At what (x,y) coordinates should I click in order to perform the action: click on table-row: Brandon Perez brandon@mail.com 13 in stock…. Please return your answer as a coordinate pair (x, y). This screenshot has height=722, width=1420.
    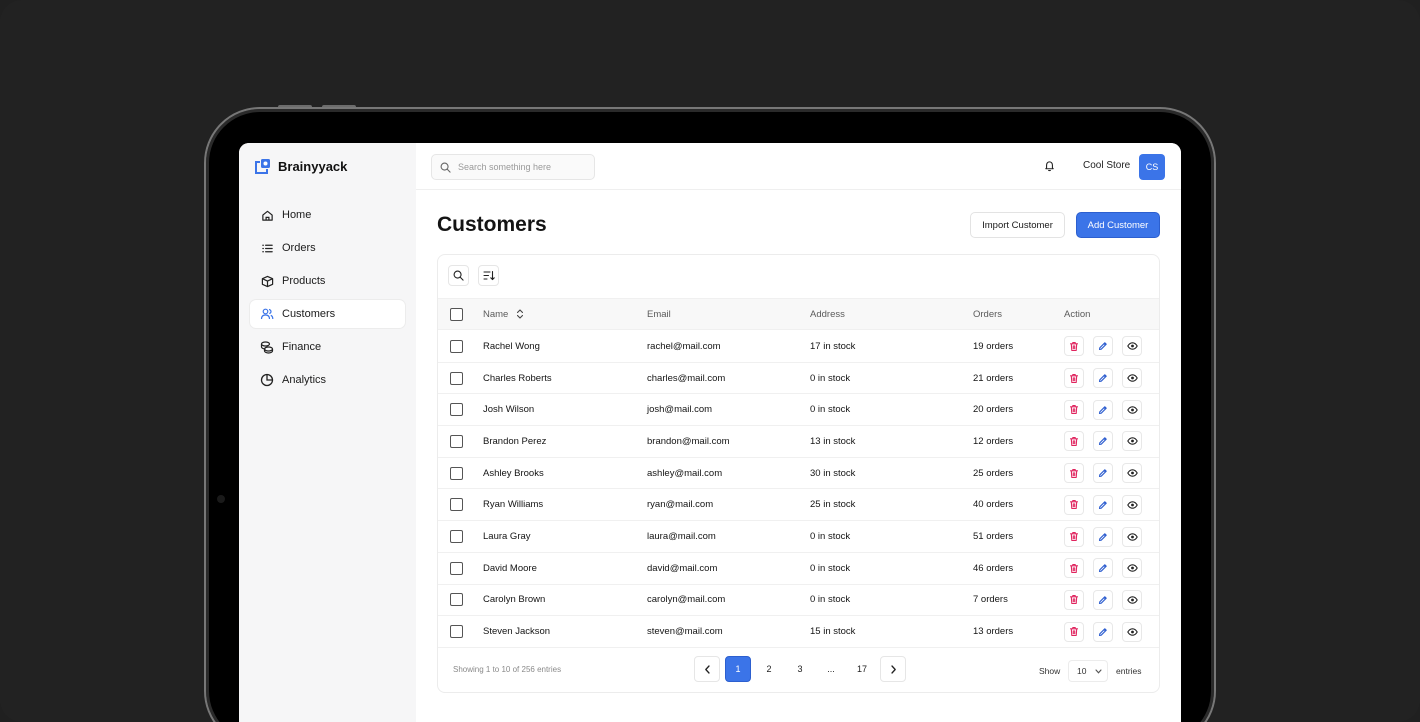
    Looking at the image, I should click on (798, 442).